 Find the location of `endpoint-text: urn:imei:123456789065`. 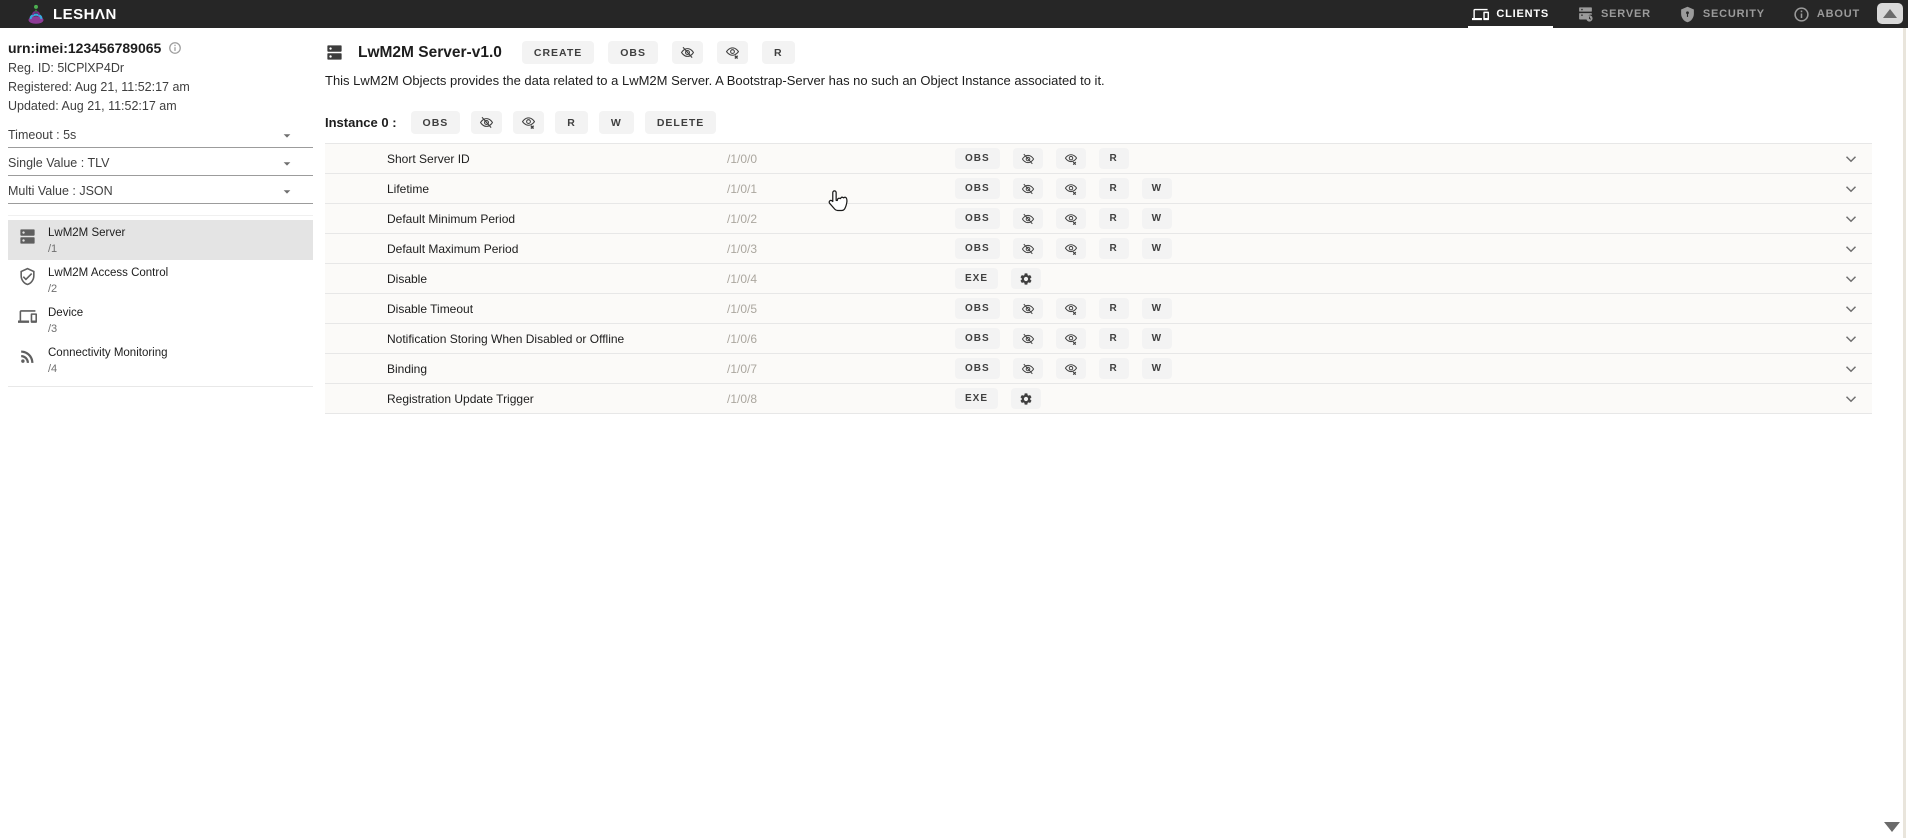

endpoint-text: urn:imei:123456789065 is located at coordinates (85, 48).